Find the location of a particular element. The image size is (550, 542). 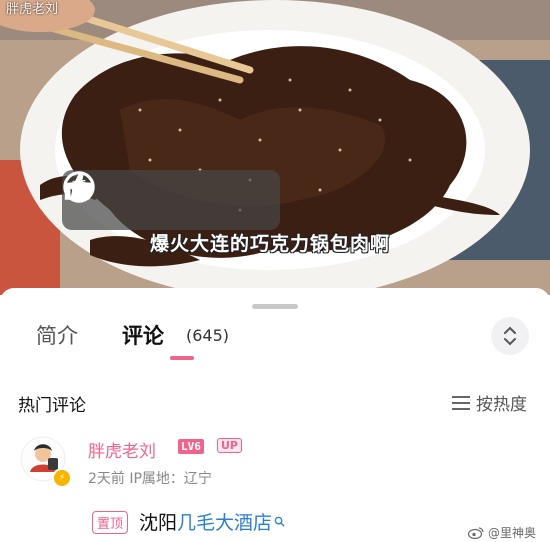

tab-intro: 简介 is located at coordinates (57, 335).